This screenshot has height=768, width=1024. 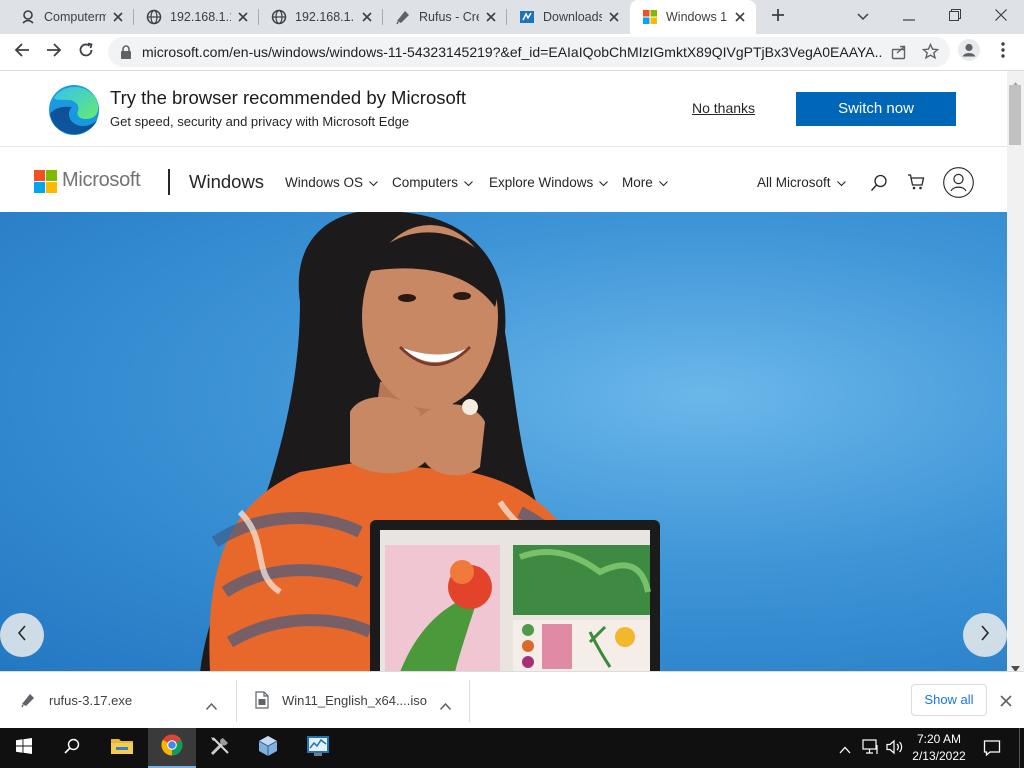 I want to click on chrome-icon, so click(x=172, y=747).